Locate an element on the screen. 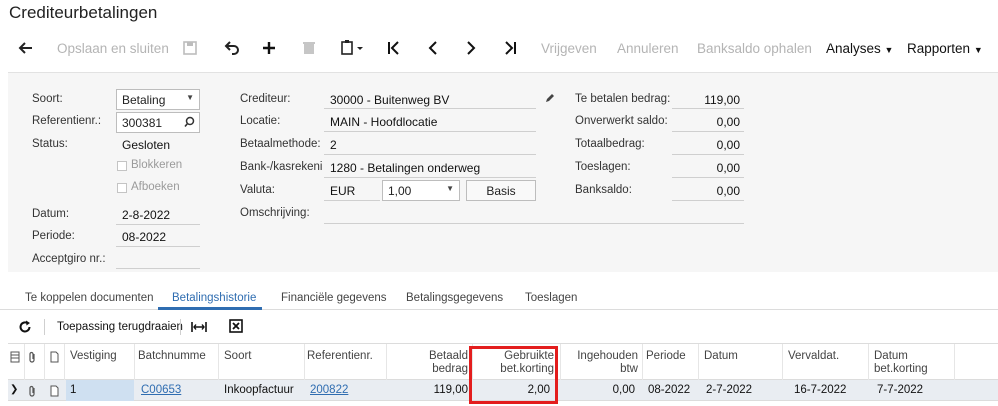  vendor-label: Crediteur: is located at coordinates (265, 99).